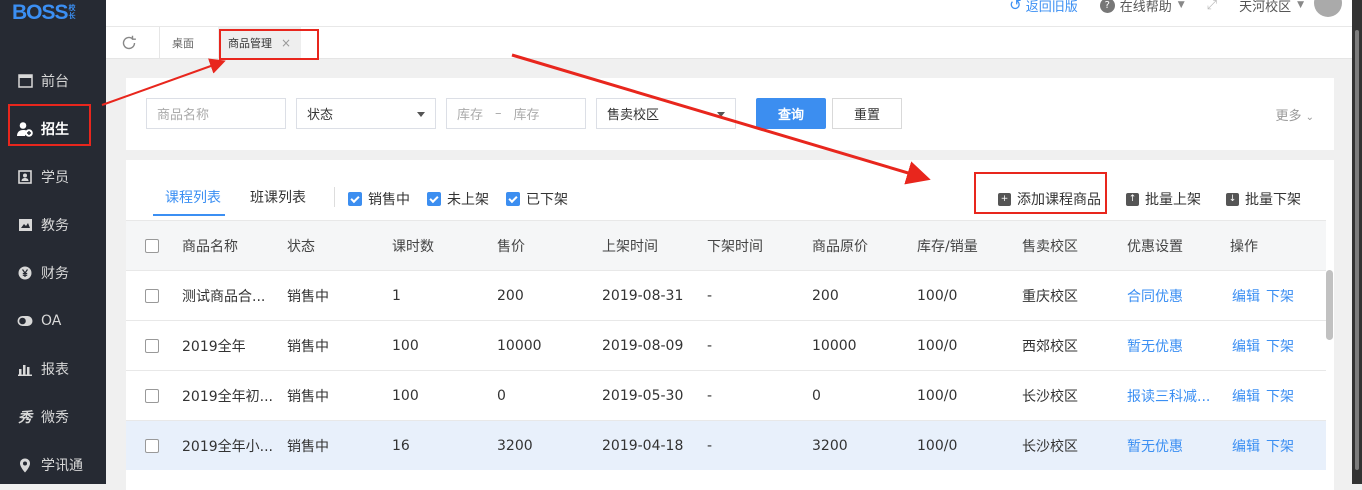 This screenshot has height=490, width=1362. What do you see at coordinates (1050, 347) in the screenshot?
I see `campus-cell: 西郊校区` at bounding box center [1050, 347].